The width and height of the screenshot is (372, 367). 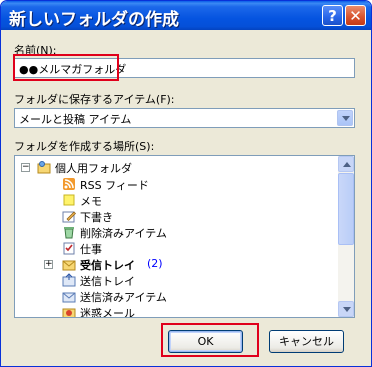 What do you see at coordinates (25, 167) in the screenshot?
I see `collapse-icon: −` at bounding box center [25, 167].